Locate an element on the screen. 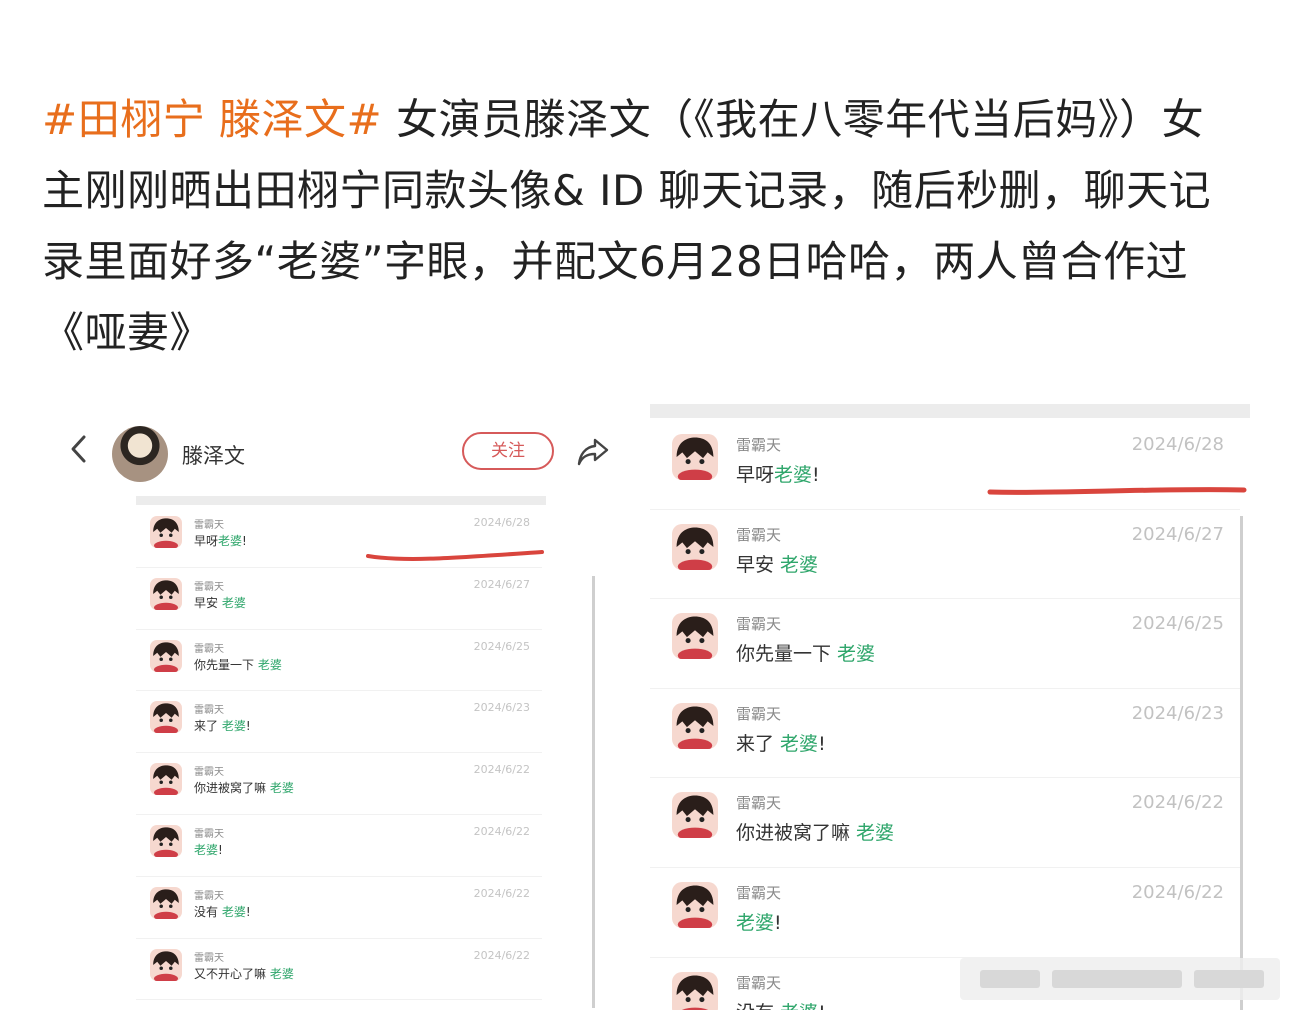  message-text: 早呀老婆! is located at coordinates (220, 540).